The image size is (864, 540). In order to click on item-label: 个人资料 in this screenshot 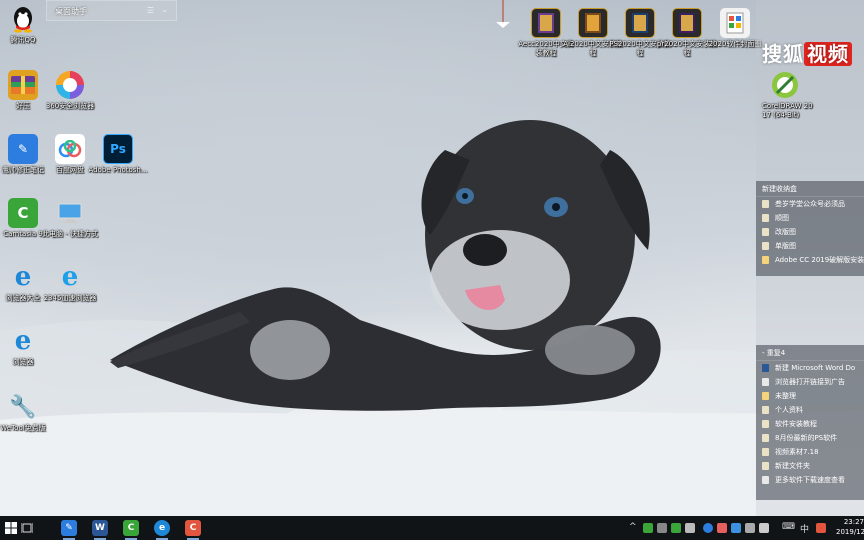, I will do `click(789, 410)`.